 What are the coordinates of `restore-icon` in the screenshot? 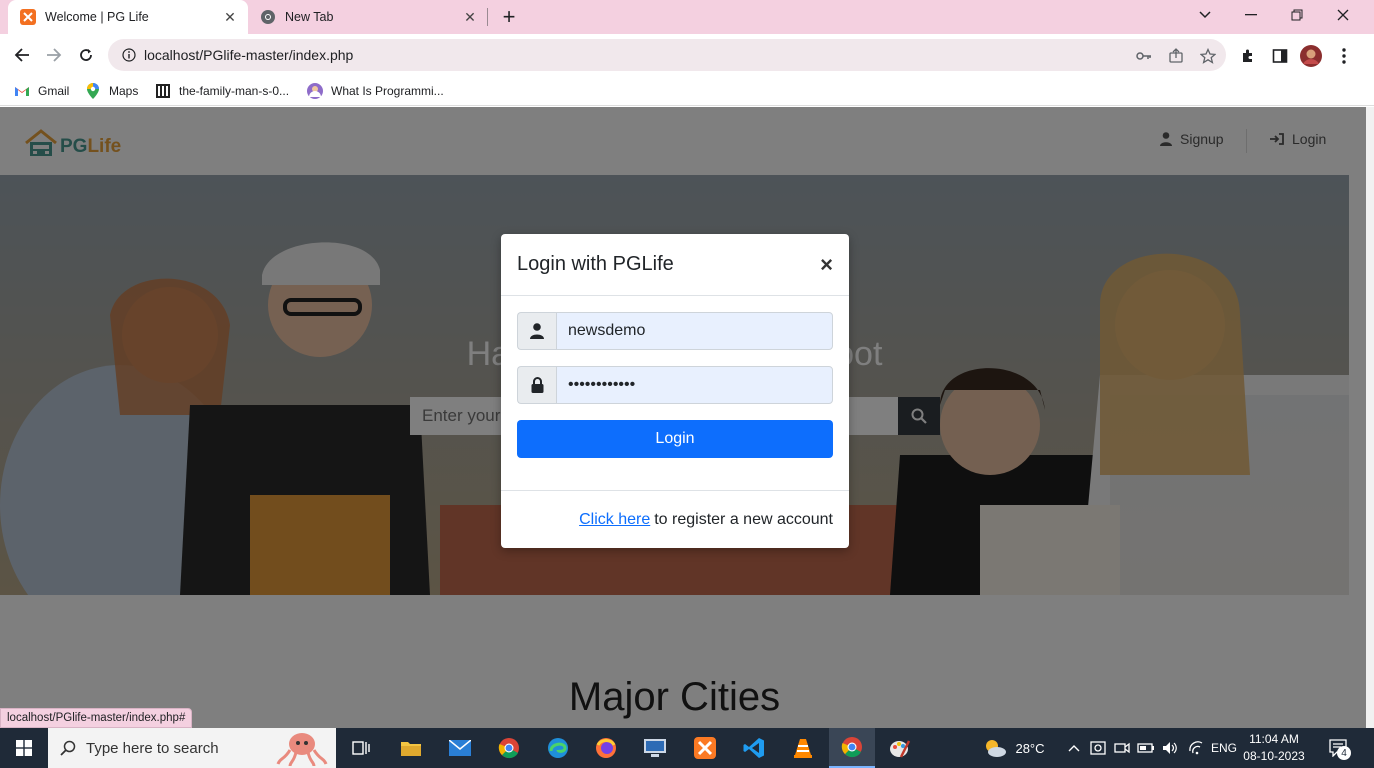 It's located at (1297, 15).